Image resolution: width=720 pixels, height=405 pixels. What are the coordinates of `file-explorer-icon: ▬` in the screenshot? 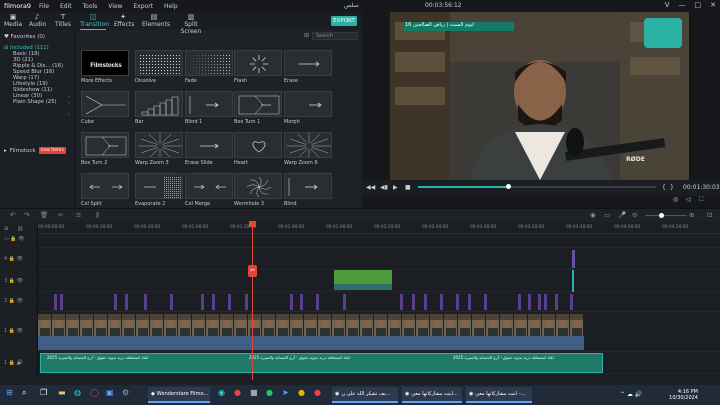 It's located at (62, 392).